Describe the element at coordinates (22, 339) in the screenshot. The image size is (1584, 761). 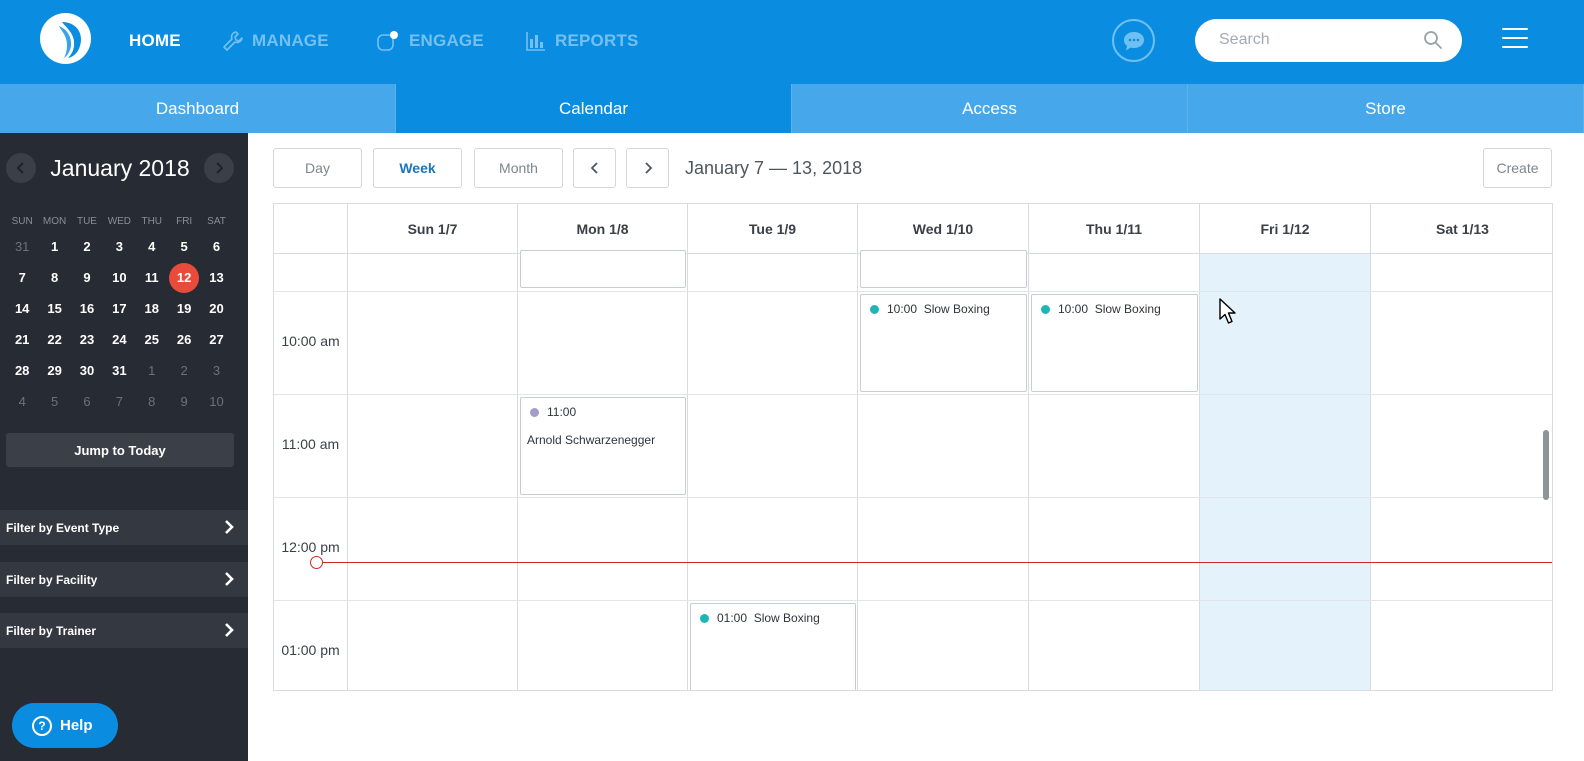
I see `mini-calendar-day: 21` at that location.